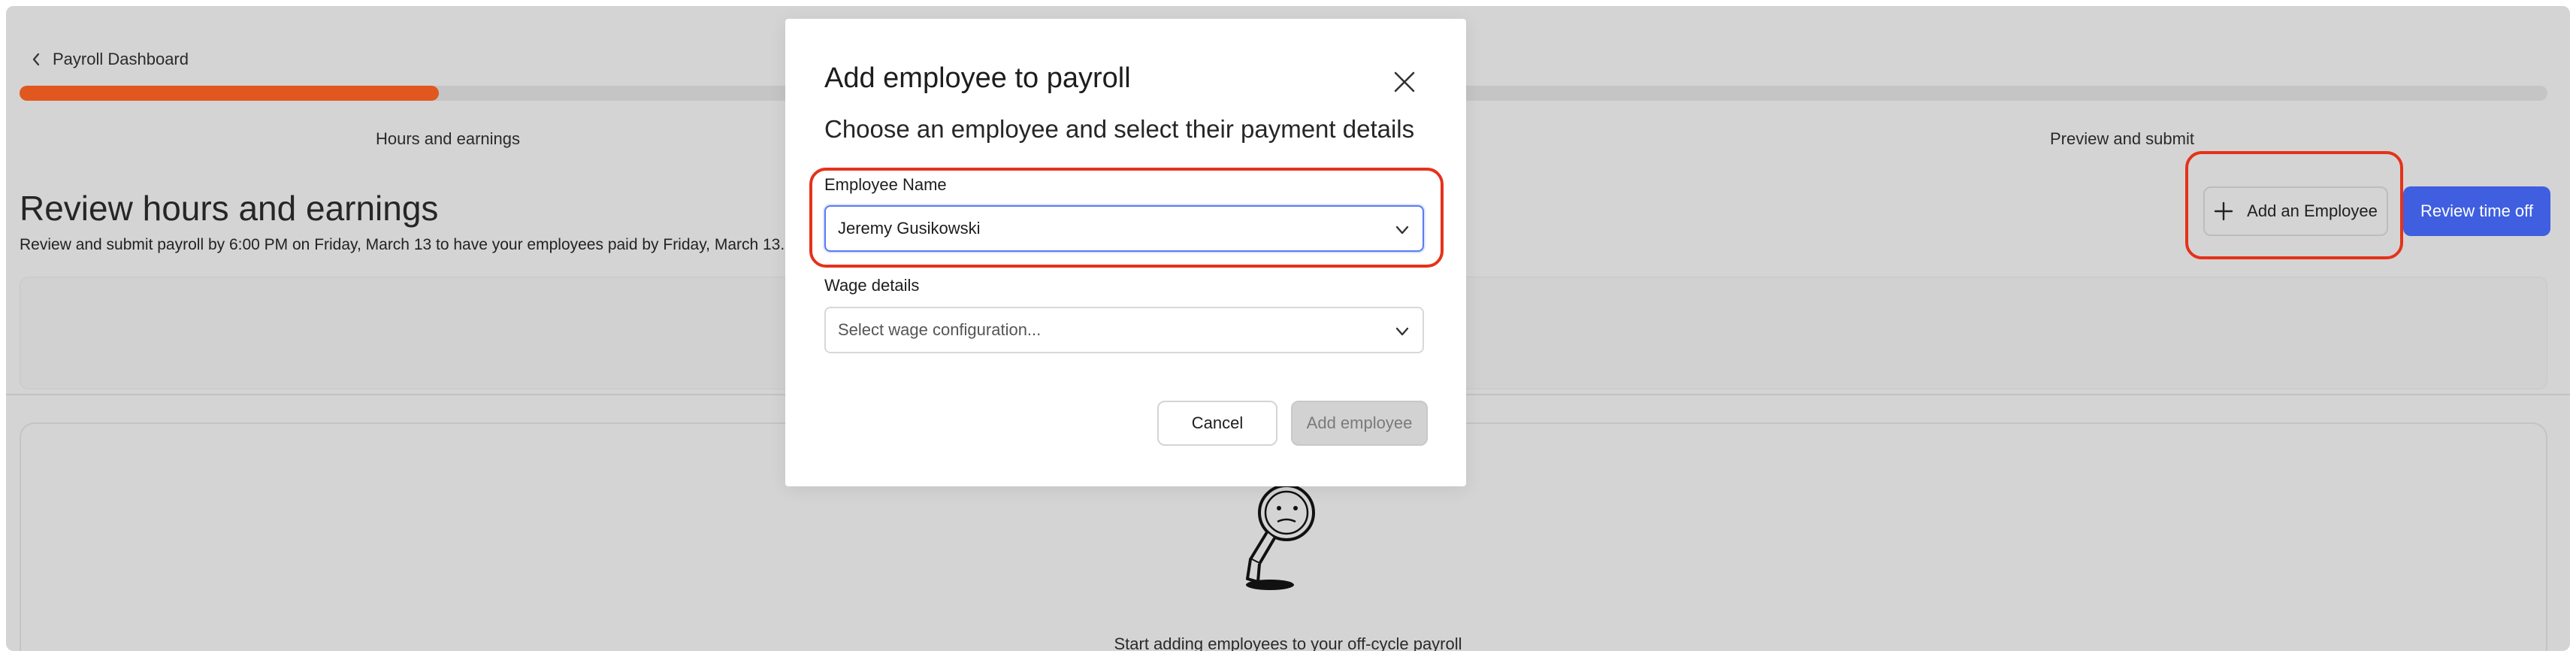 The height and width of the screenshot is (657, 2576). I want to click on progress-bar-fill, so click(230, 93).